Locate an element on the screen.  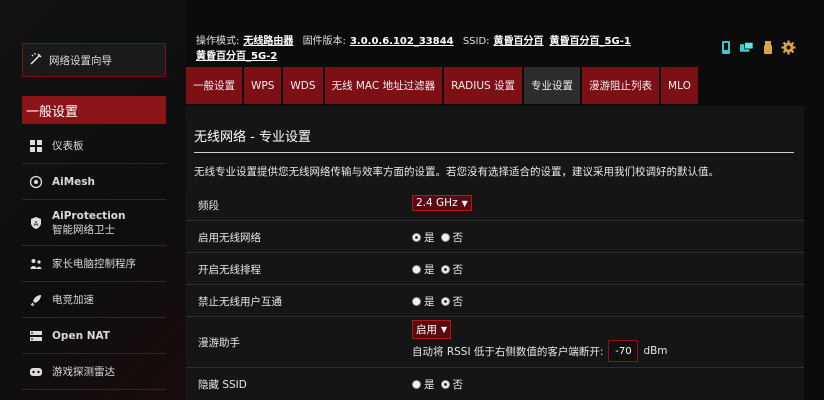
settings-row-wireless-schedule: 开启无线排程 是 否 is located at coordinates (495, 269).